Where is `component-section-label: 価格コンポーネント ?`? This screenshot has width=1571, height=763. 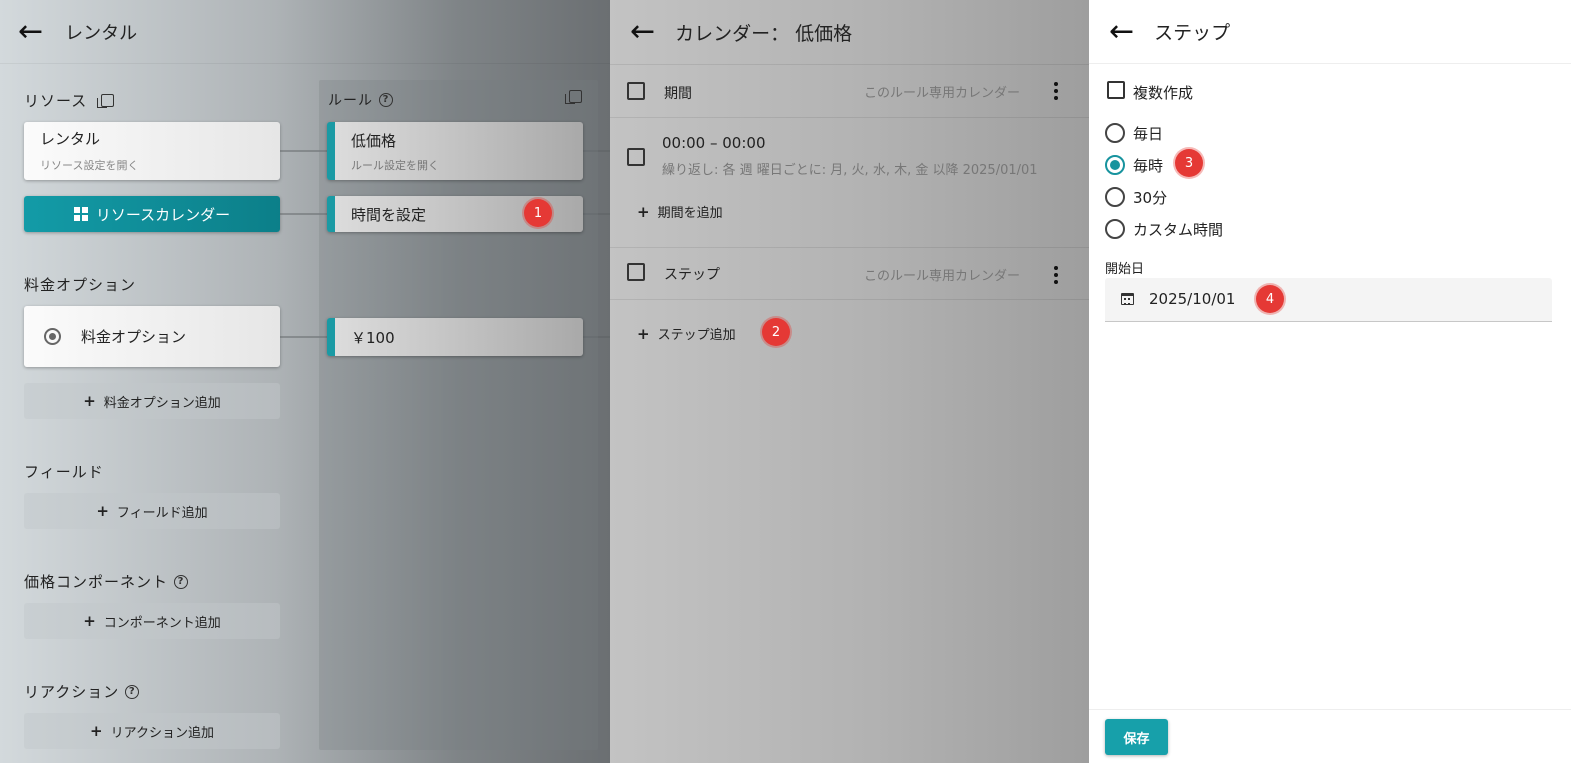 component-section-label: 価格コンポーネント ? is located at coordinates (106, 581).